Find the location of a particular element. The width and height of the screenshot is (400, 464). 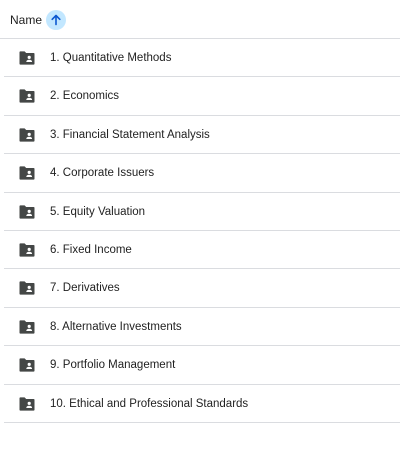

list-item-label: 9. Portfolio Management is located at coordinates (113, 365).